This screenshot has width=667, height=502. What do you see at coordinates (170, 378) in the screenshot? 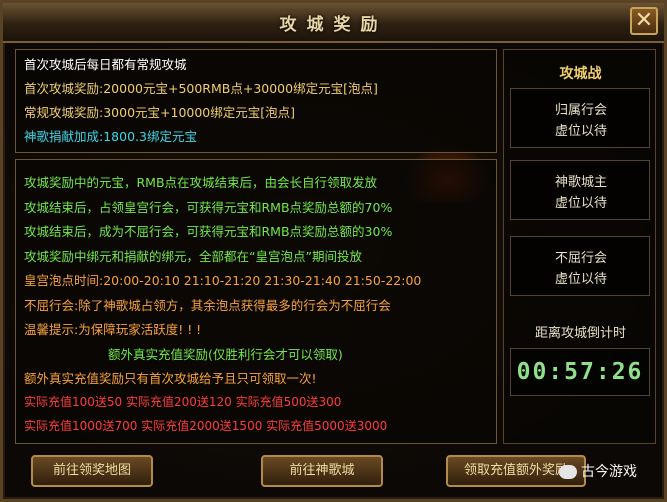
I see `text-line: 额外真实充值奖励只有首次攻城给予且只可领取一次!` at bounding box center [170, 378].